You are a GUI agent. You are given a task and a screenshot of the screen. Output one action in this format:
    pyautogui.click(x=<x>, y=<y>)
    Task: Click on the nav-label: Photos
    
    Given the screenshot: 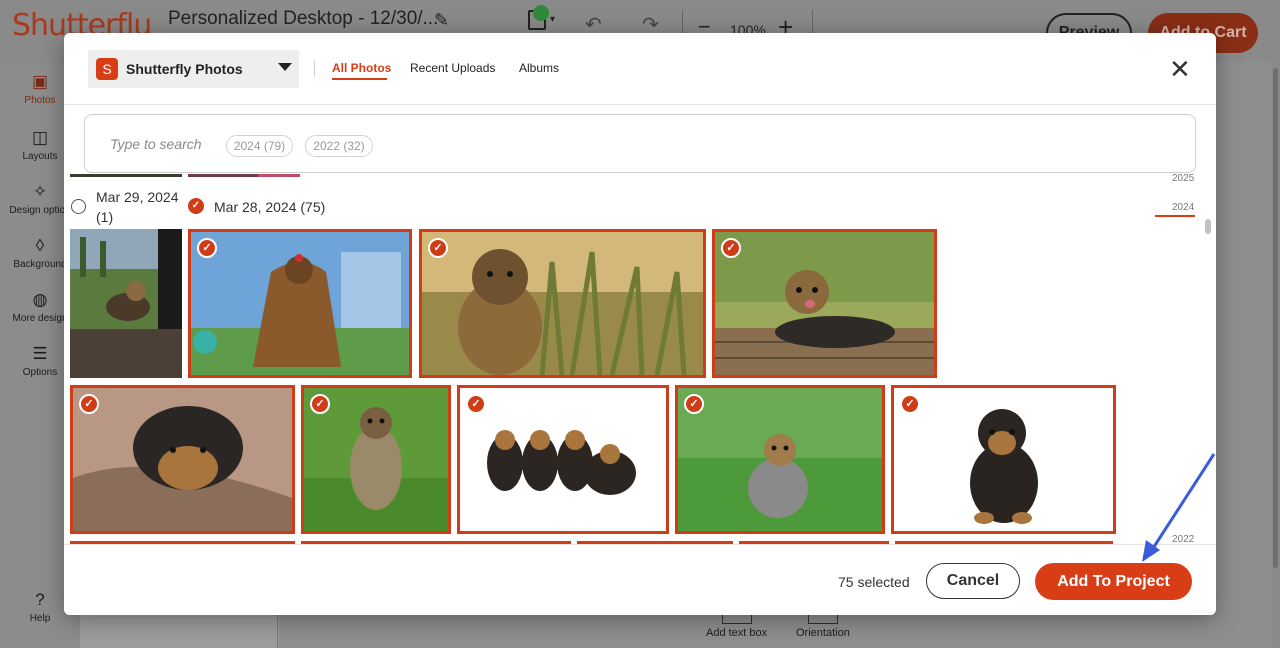 What is the action you would take?
    pyautogui.click(x=40, y=100)
    